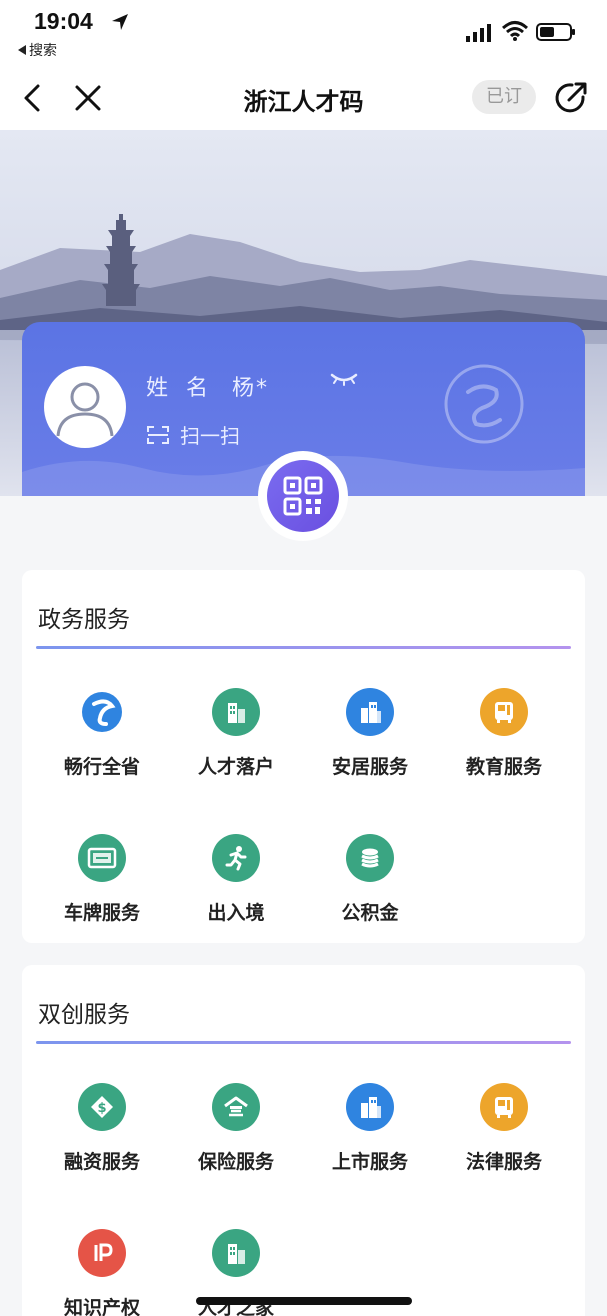  I want to click on home-indicator, so click(304, 1301).